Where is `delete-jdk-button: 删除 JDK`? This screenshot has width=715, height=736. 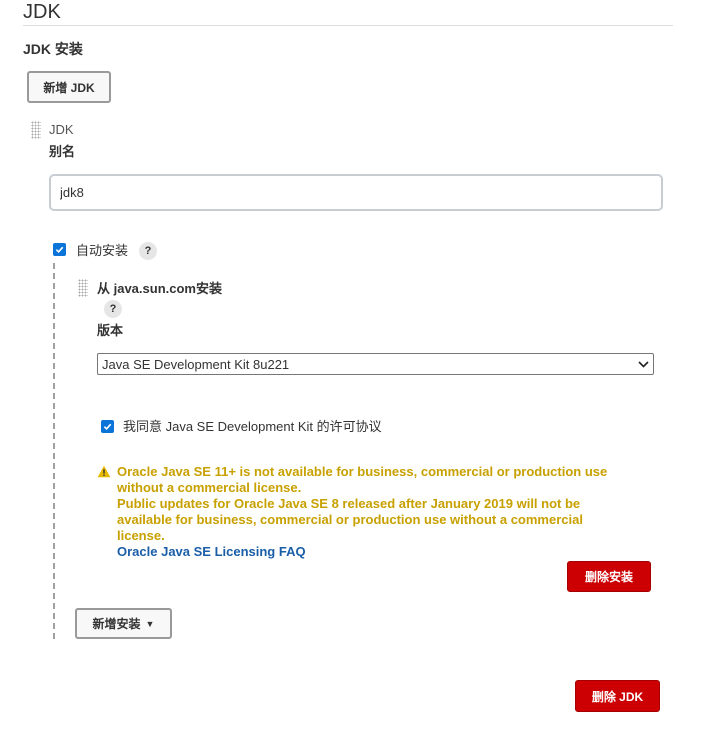
delete-jdk-button: 删除 JDK is located at coordinates (617, 696).